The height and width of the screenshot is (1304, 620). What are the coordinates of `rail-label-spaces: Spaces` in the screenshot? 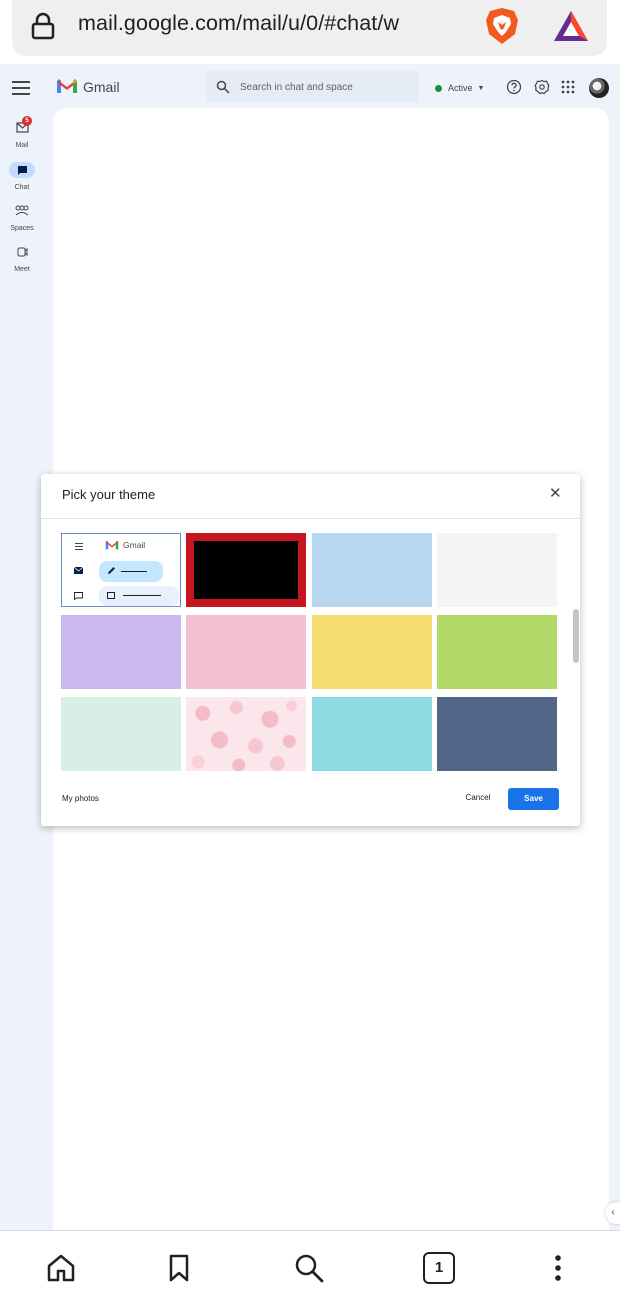 It's located at (22, 228).